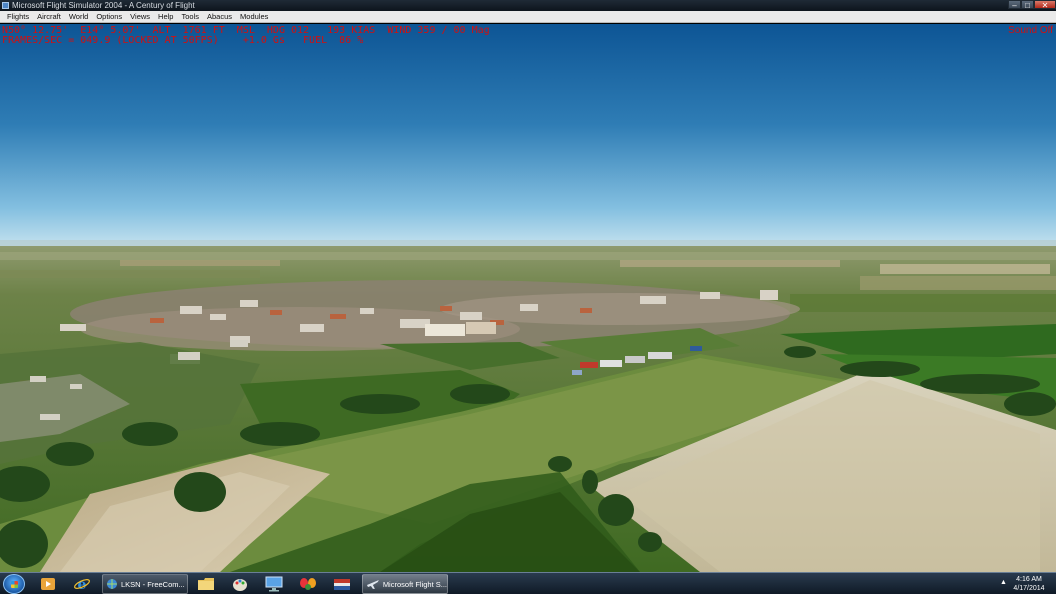 This screenshot has width=1056, height=594. Describe the element at coordinates (1030, 30) in the screenshot. I see `sound-status: Sound Off` at that location.